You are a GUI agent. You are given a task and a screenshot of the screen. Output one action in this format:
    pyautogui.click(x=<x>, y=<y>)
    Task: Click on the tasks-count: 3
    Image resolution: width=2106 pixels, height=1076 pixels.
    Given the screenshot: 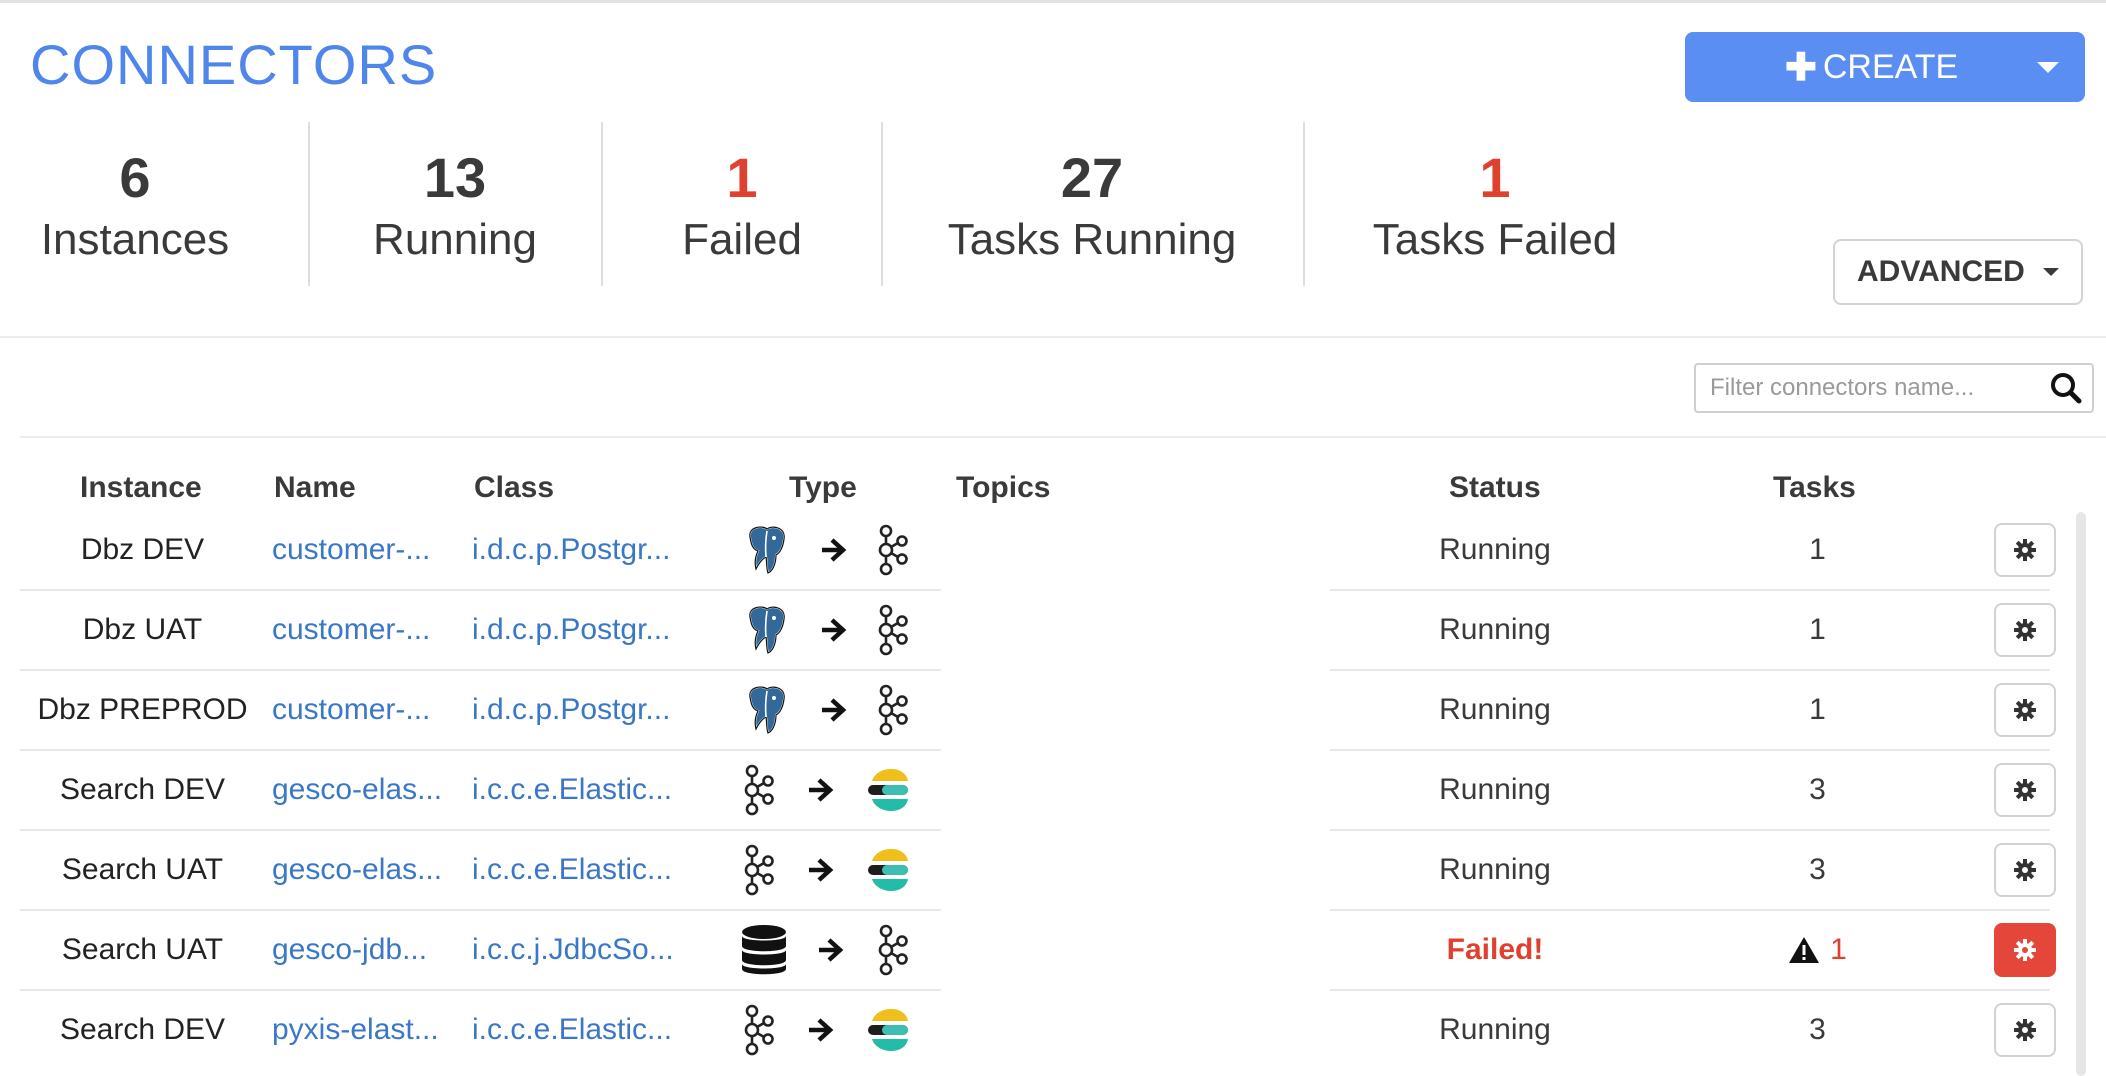 What is the action you would take?
    pyautogui.click(x=1817, y=869)
    